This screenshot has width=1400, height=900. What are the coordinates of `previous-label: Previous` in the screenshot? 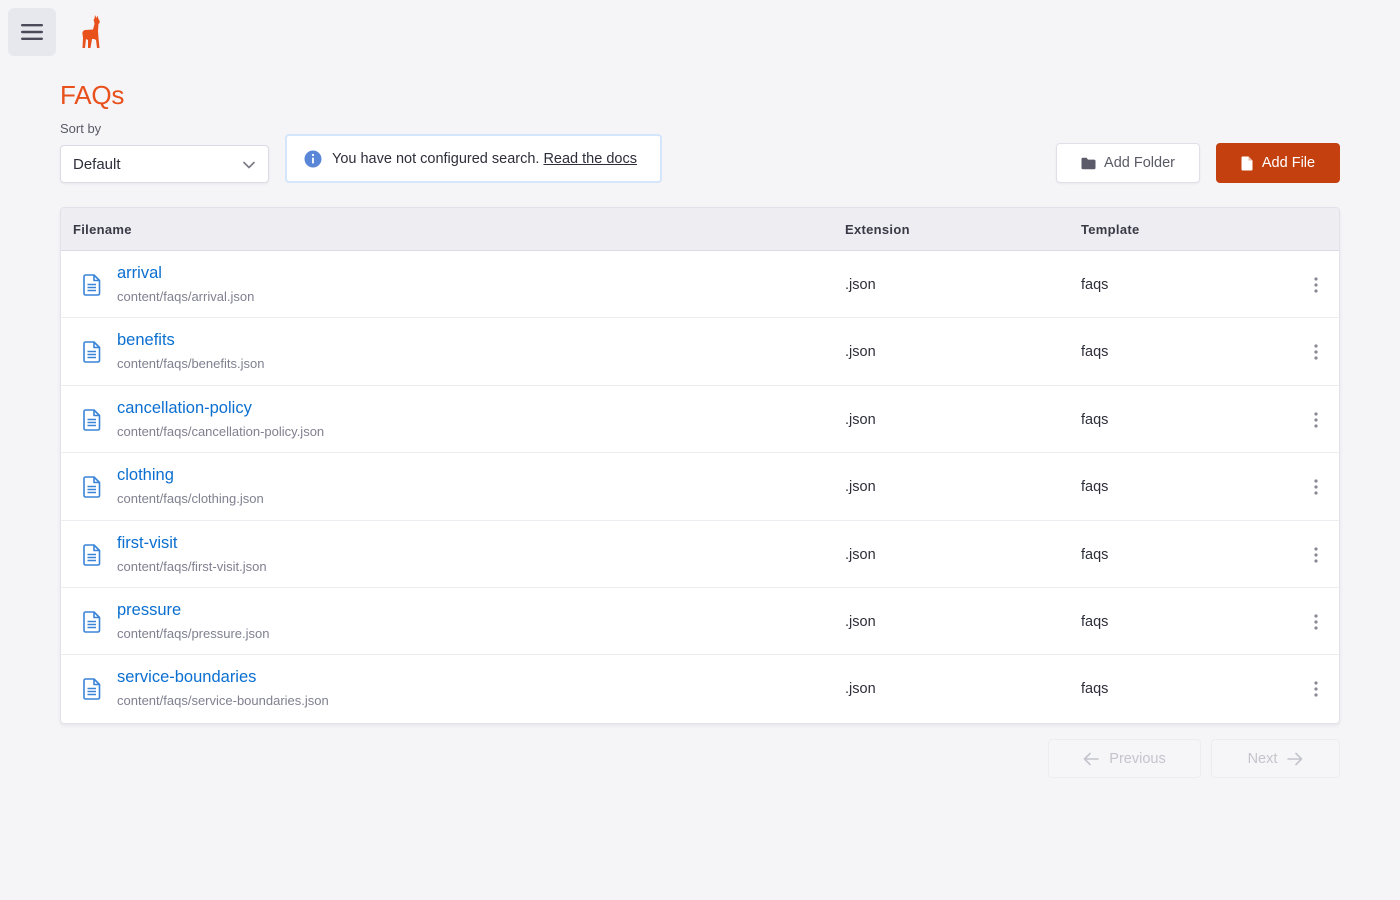 It's located at (1137, 758).